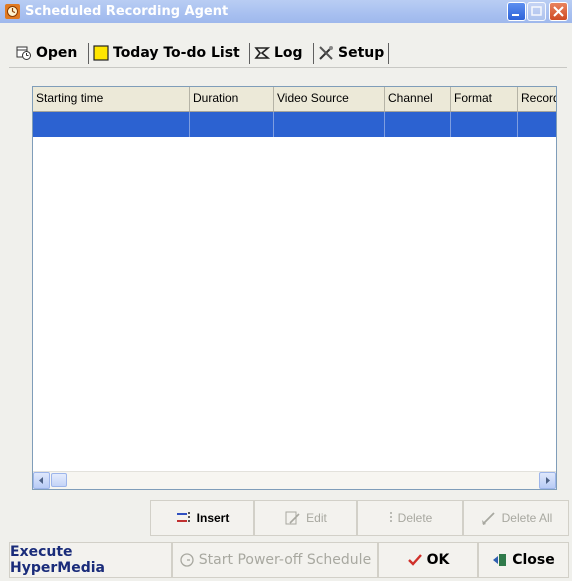 The height and width of the screenshot is (581, 572). What do you see at coordinates (489, 518) in the screenshot?
I see `delete-all-icon` at bounding box center [489, 518].